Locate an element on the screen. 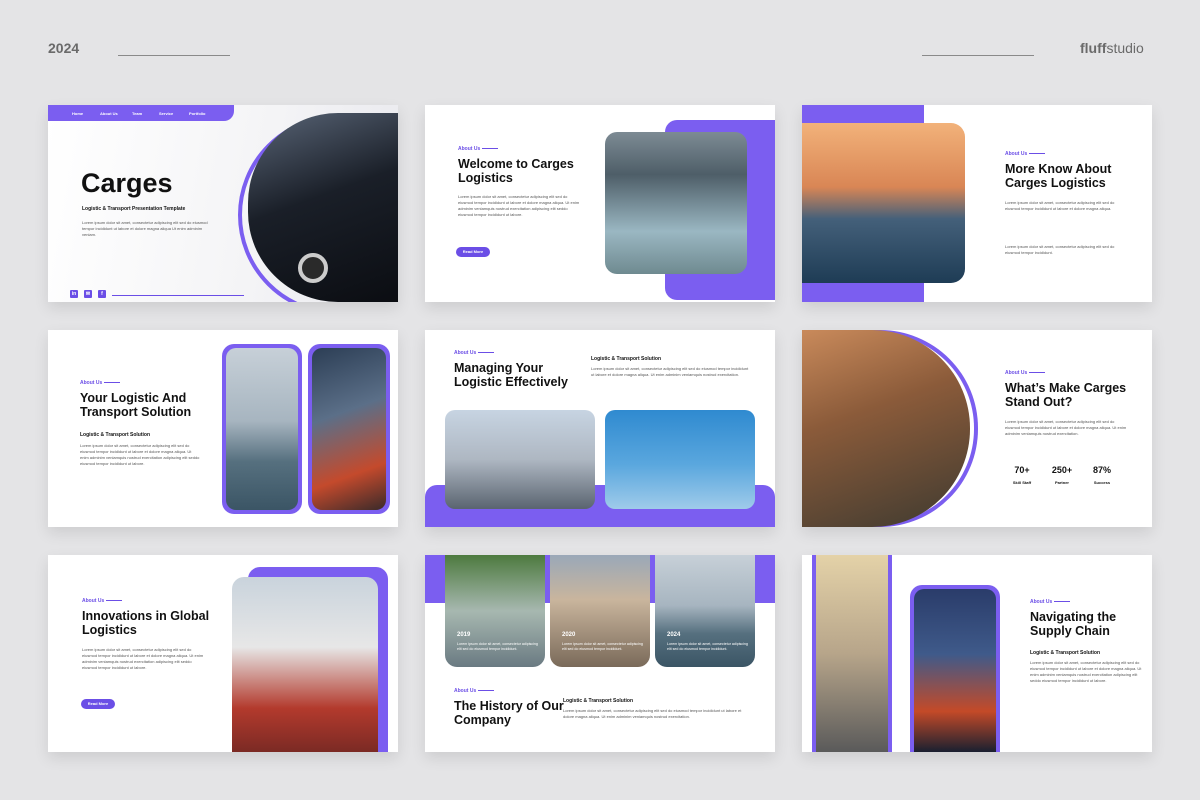  port-cranes-image is located at coordinates (305, 664).